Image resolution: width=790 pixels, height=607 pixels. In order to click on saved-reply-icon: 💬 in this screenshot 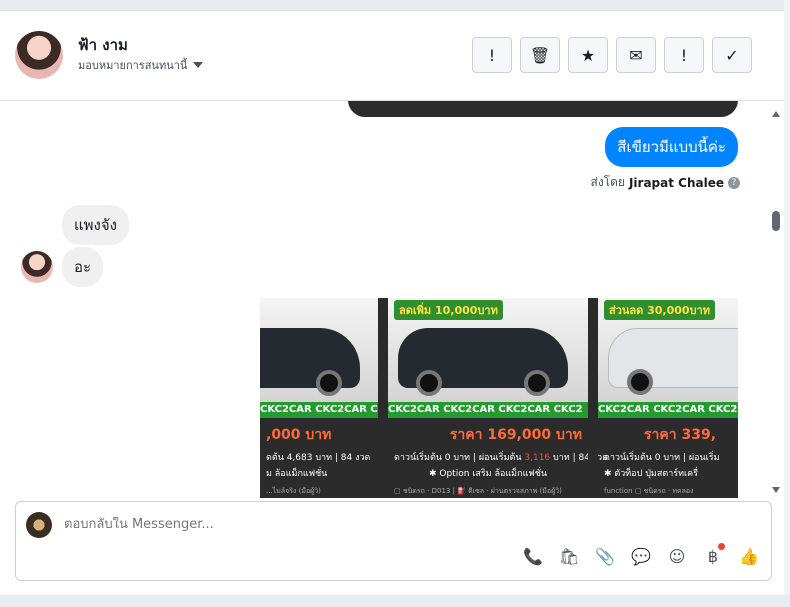, I will do `click(641, 556)`.